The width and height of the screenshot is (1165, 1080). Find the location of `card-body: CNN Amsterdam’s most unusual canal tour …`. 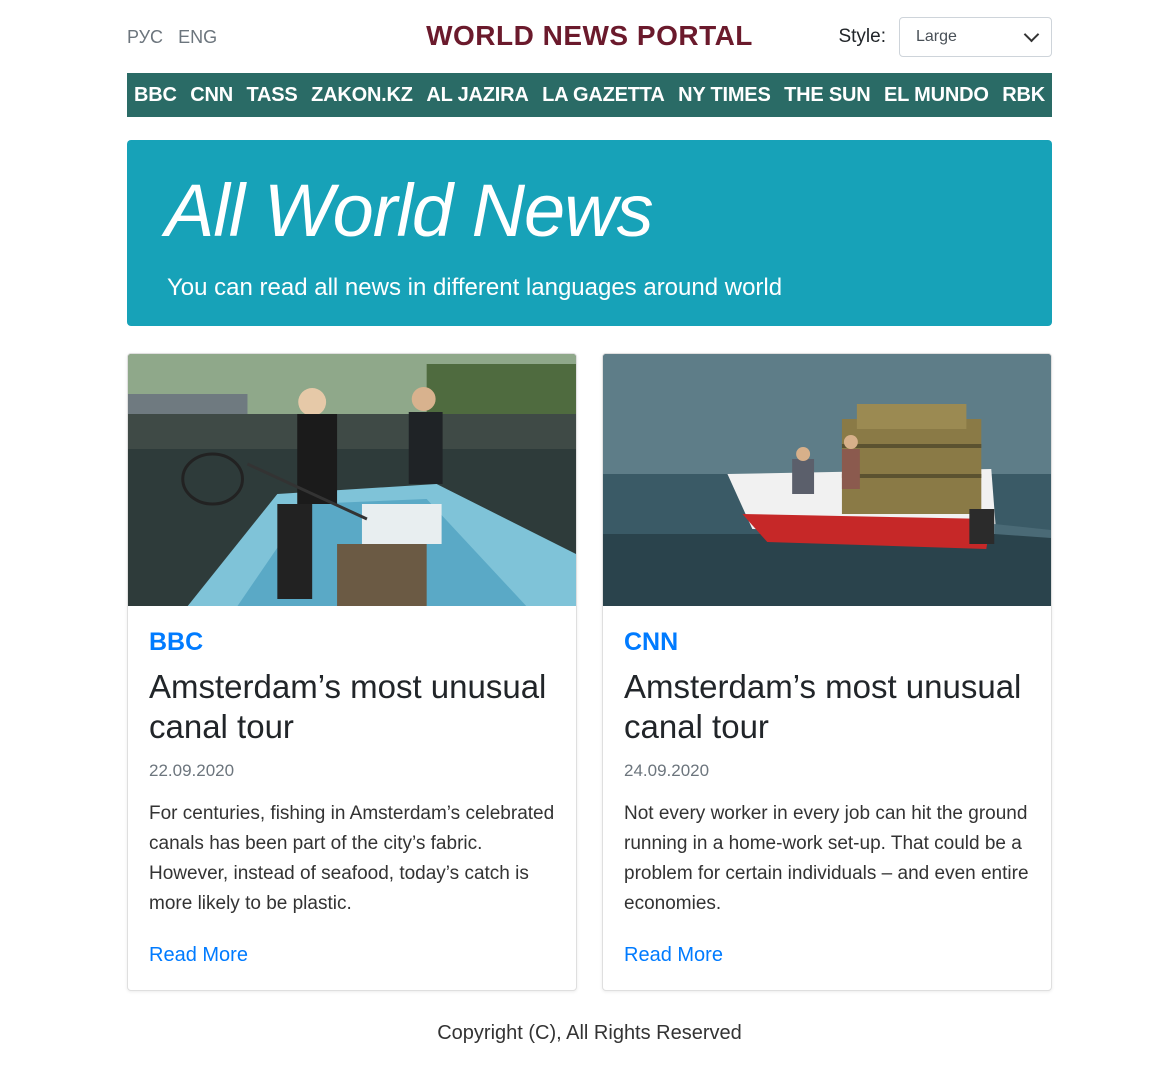

card-body: CNN Amsterdam’s most unusual canal tour … is located at coordinates (829, 773).